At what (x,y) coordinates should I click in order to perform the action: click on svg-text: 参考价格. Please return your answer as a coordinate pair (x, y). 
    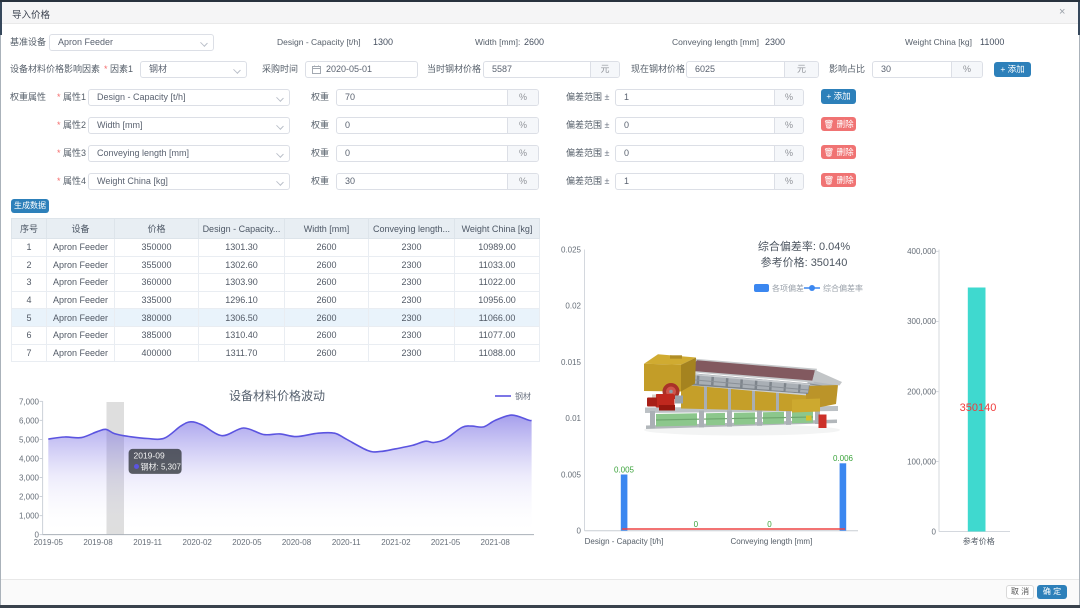
    Looking at the image, I should click on (979, 541).